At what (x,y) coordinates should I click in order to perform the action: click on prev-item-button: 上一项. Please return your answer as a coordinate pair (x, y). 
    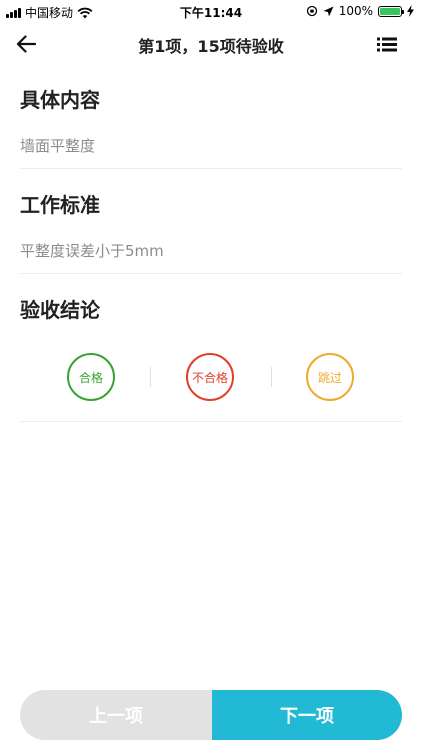
    Looking at the image, I should click on (116, 715).